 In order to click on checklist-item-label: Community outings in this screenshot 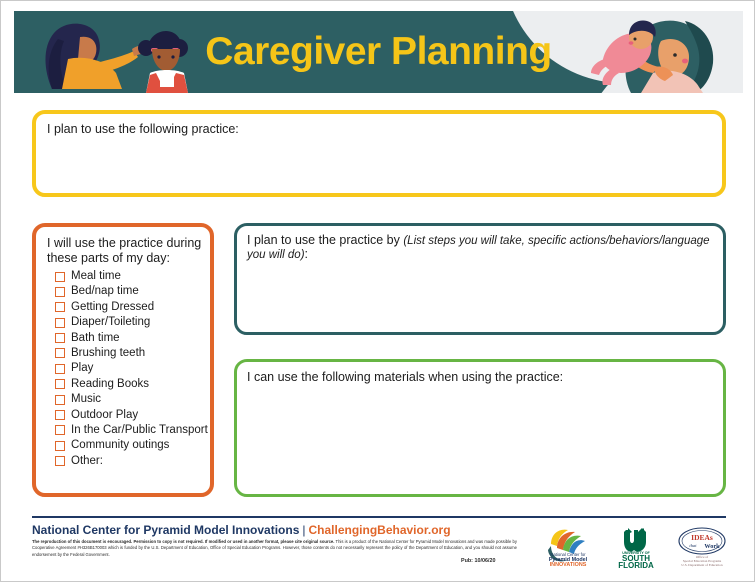, I will do `click(120, 445)`.